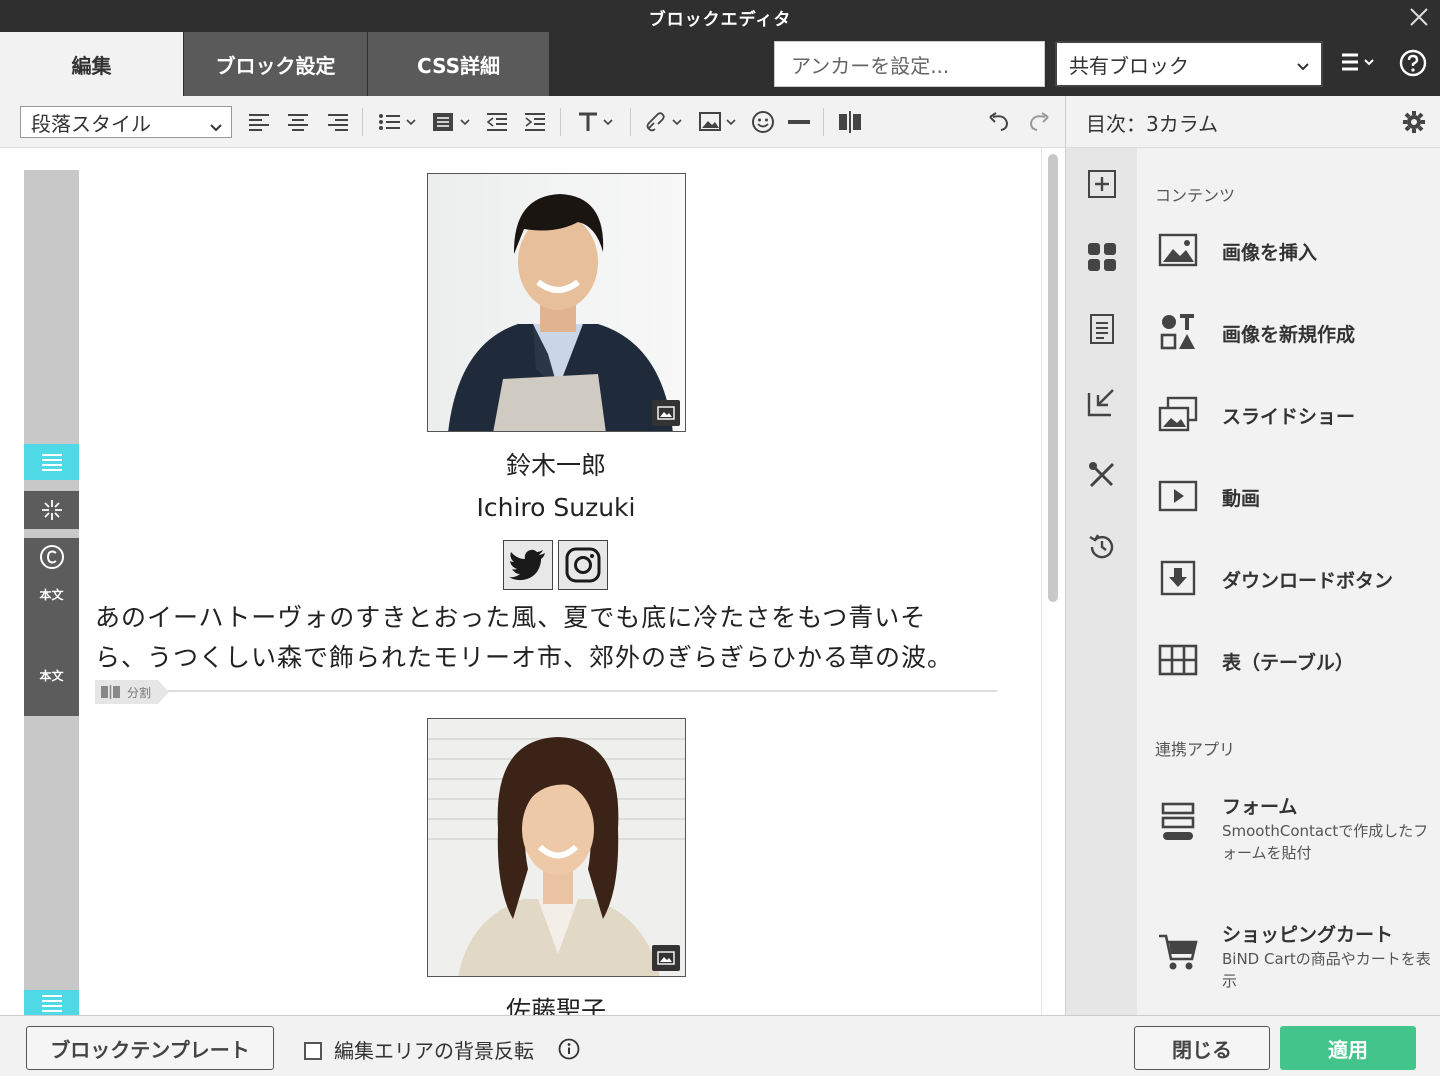 This screenshot has height=1076, width=1440. I want to click on shared-block-select: 共有ブロック, so click(1189, 64).